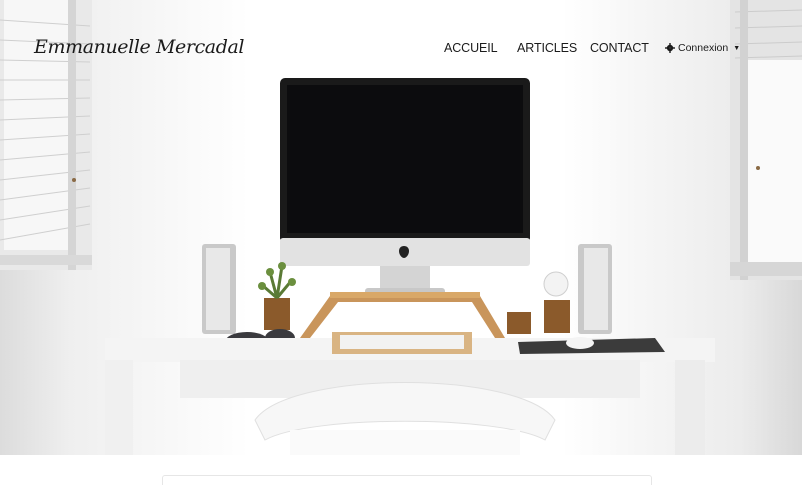 This screenshot has width=802, height=485. I want to click on caret-down-icon: ▼, so click(737, 48).